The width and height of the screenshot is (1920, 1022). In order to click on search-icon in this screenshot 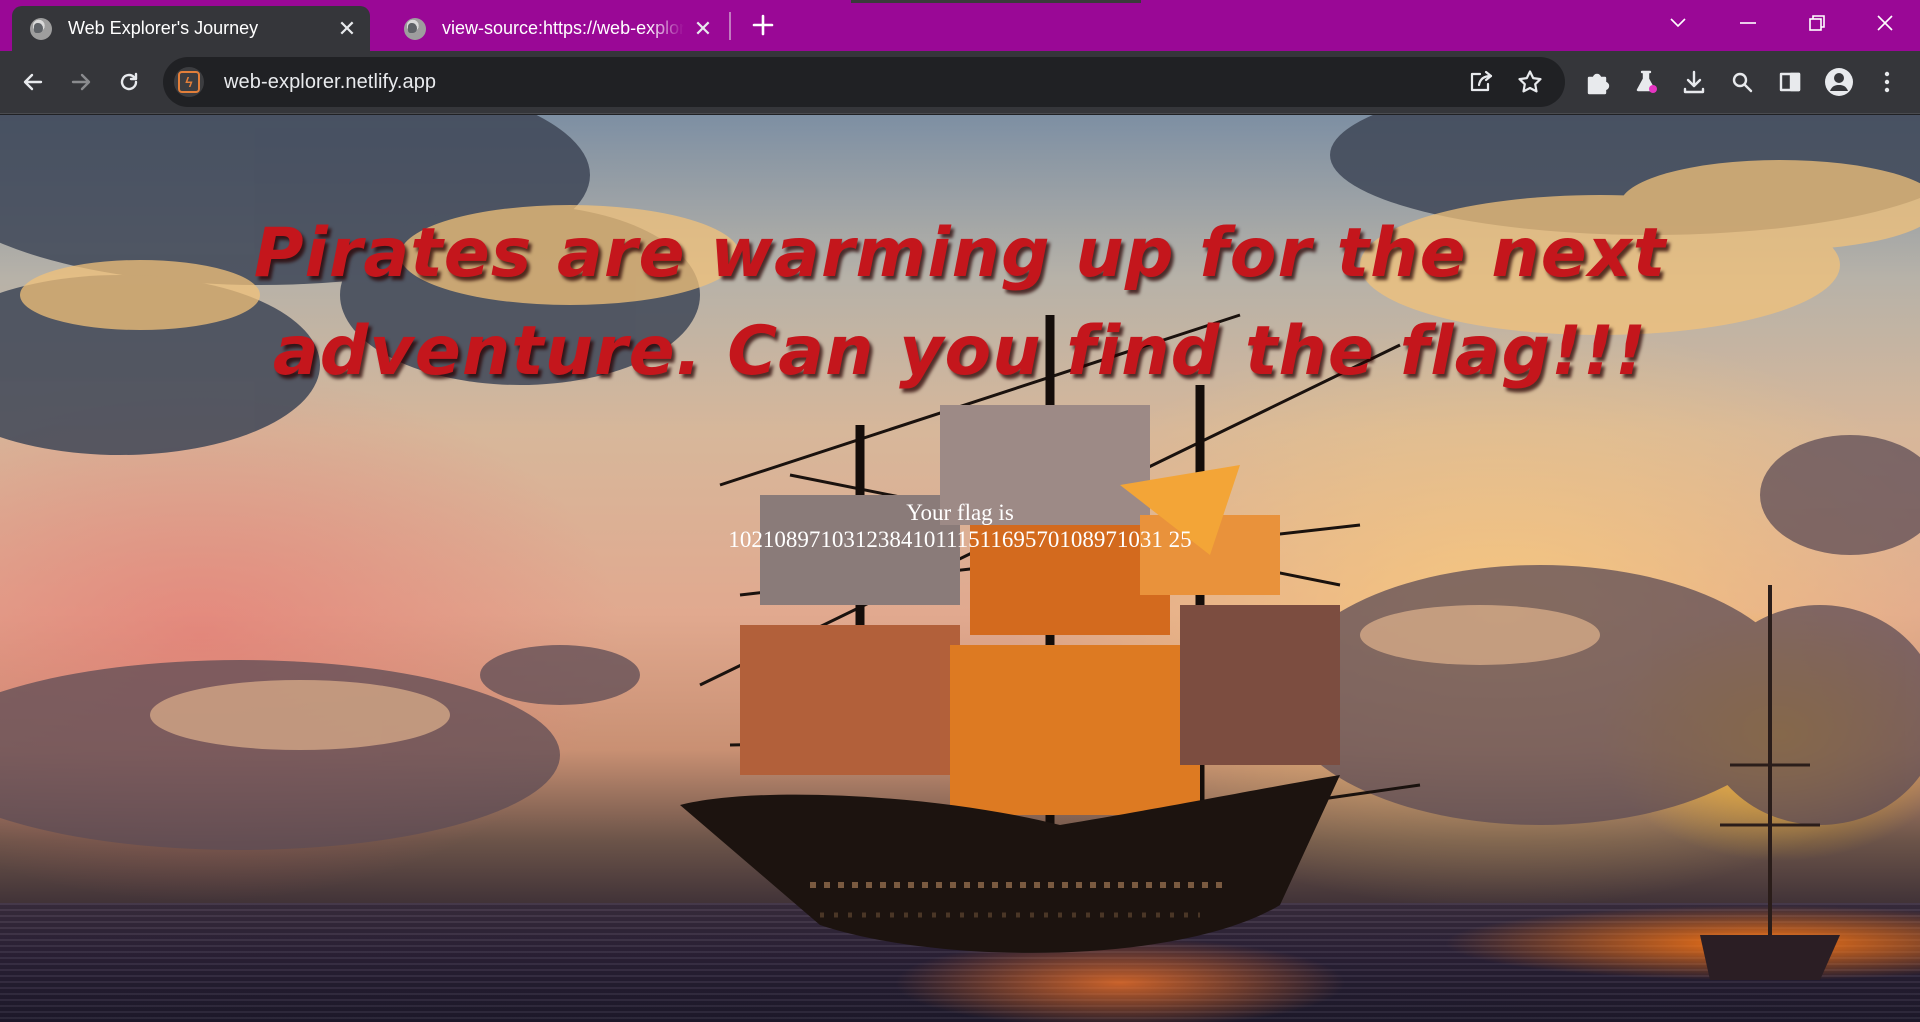, I will do `click(1742, 82)`.